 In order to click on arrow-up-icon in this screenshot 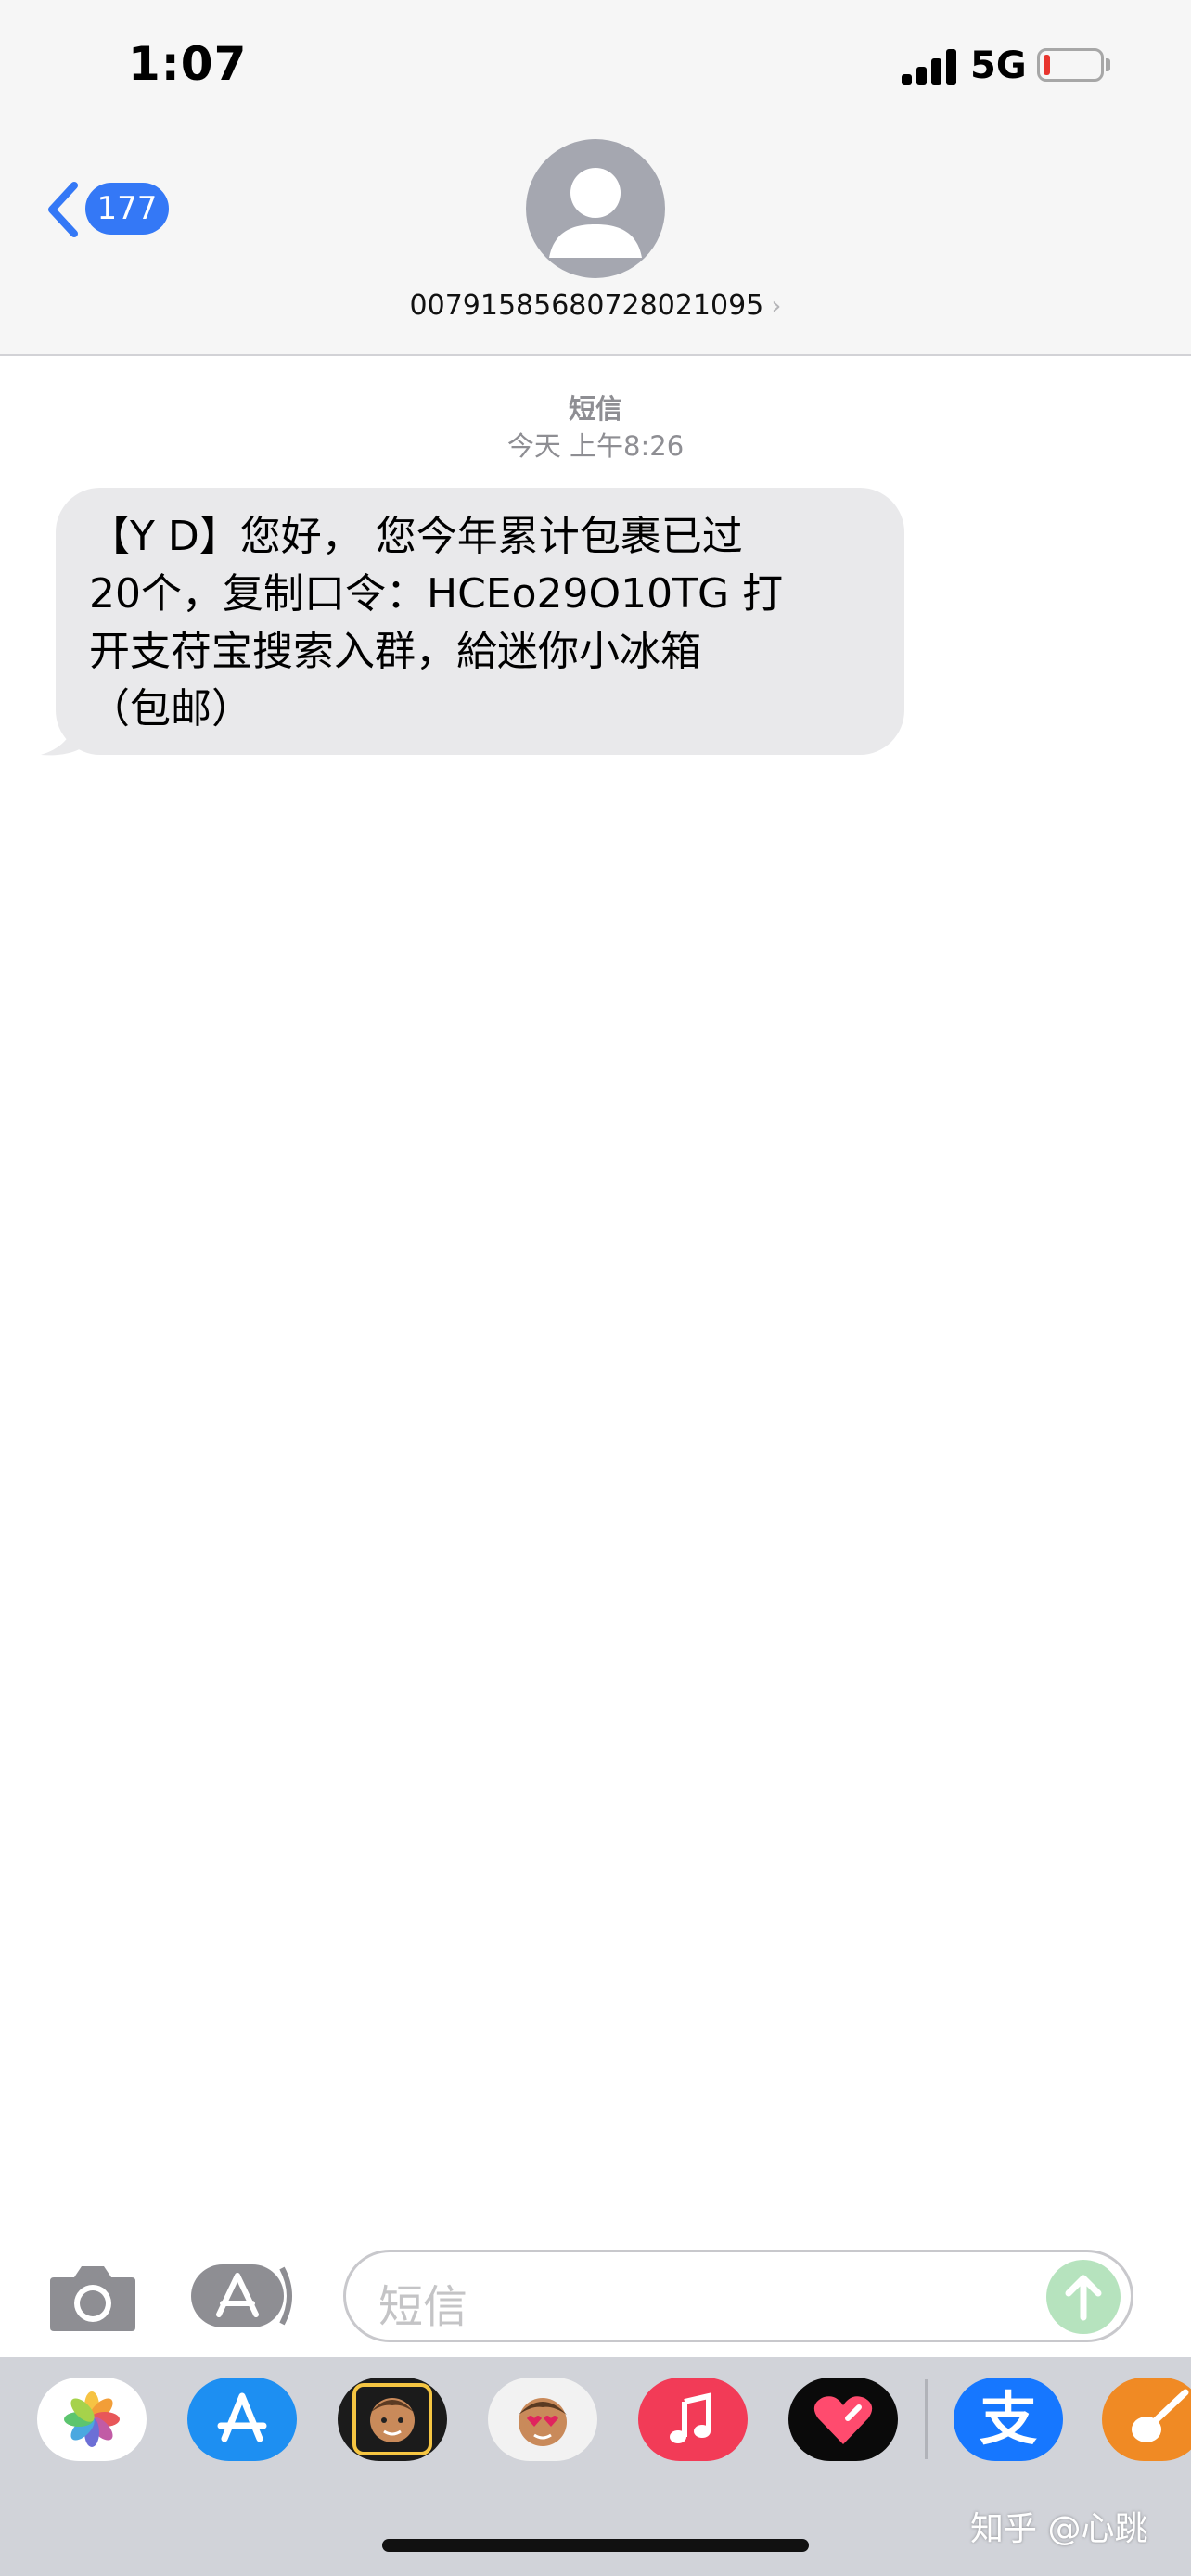, I will do `click(1084, 2298)`.